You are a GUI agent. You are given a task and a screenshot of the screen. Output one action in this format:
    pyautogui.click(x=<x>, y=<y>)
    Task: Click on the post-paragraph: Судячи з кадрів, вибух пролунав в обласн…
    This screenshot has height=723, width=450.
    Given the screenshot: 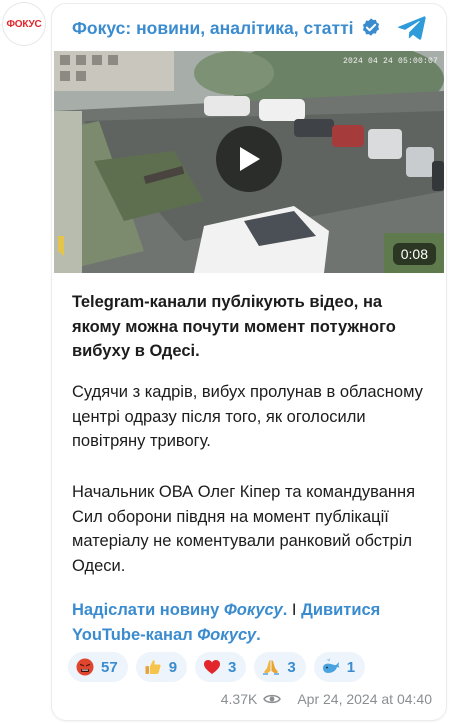 What is the action you would take?
    pyautogui.click(x=247, y=416)
    